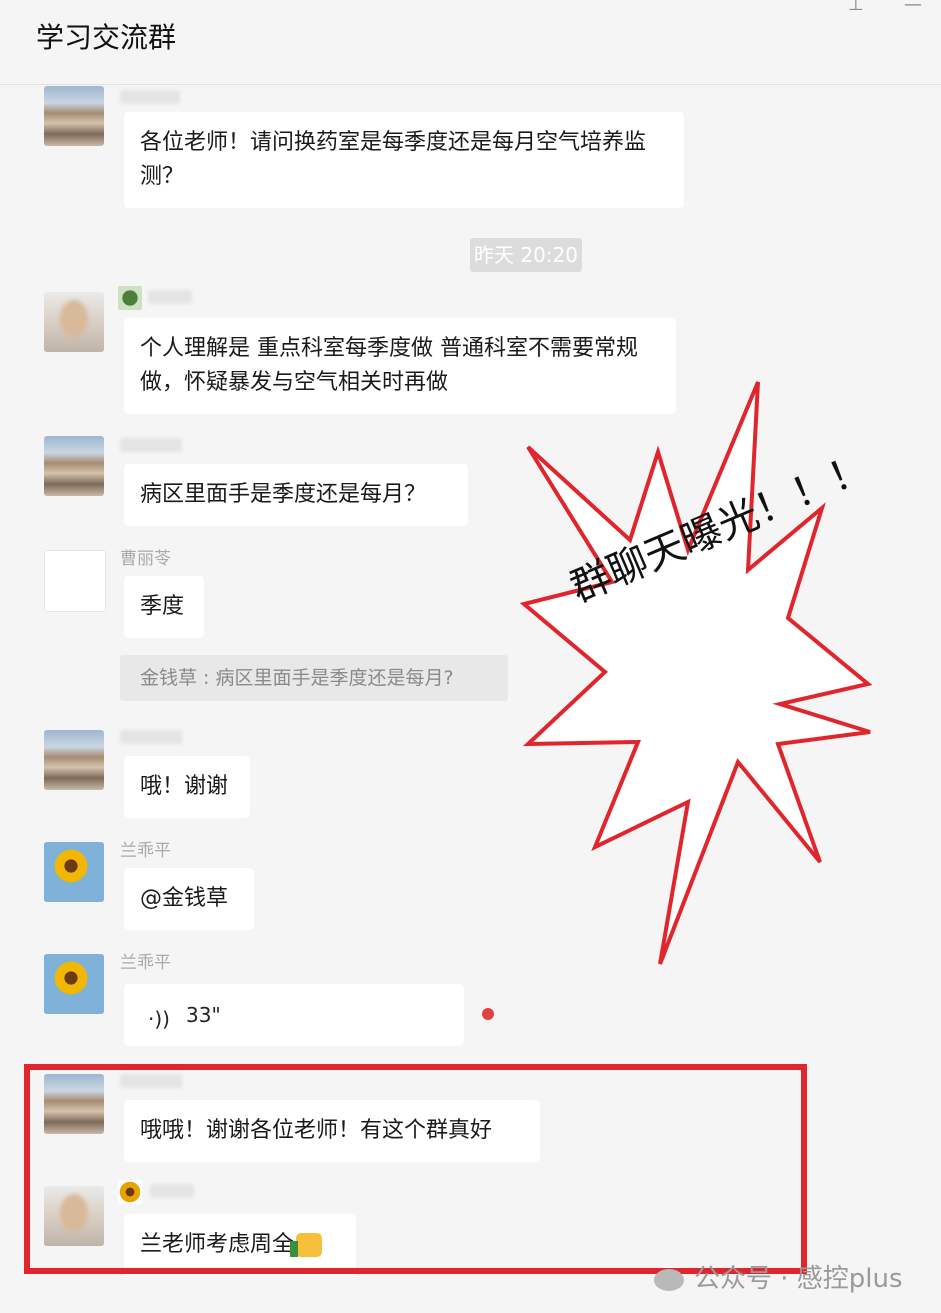 The width and height of the screenshot is (941, 1313). Describe the element at coordinates (470, 42) in the screenshot. I see `chat-header: 学习交流群 ⊥ —` at that location.